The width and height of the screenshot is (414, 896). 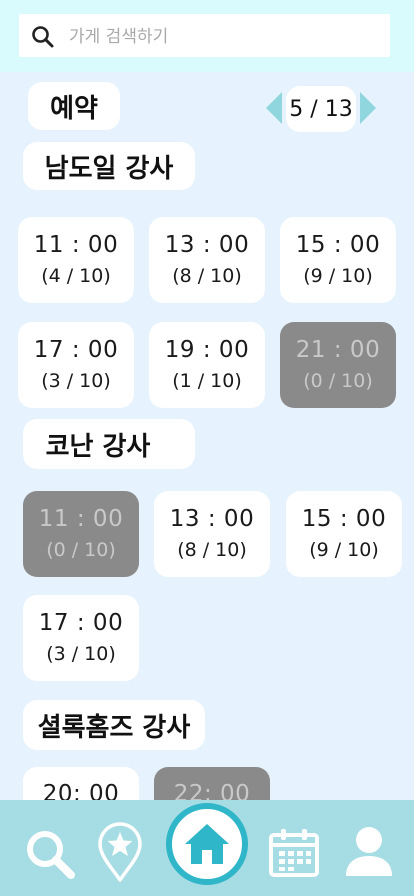 What do you see at coordinates (321, 109) in the screenshot?
I see `page-indicator: 5 / 13` at bounding box center [321, 109].